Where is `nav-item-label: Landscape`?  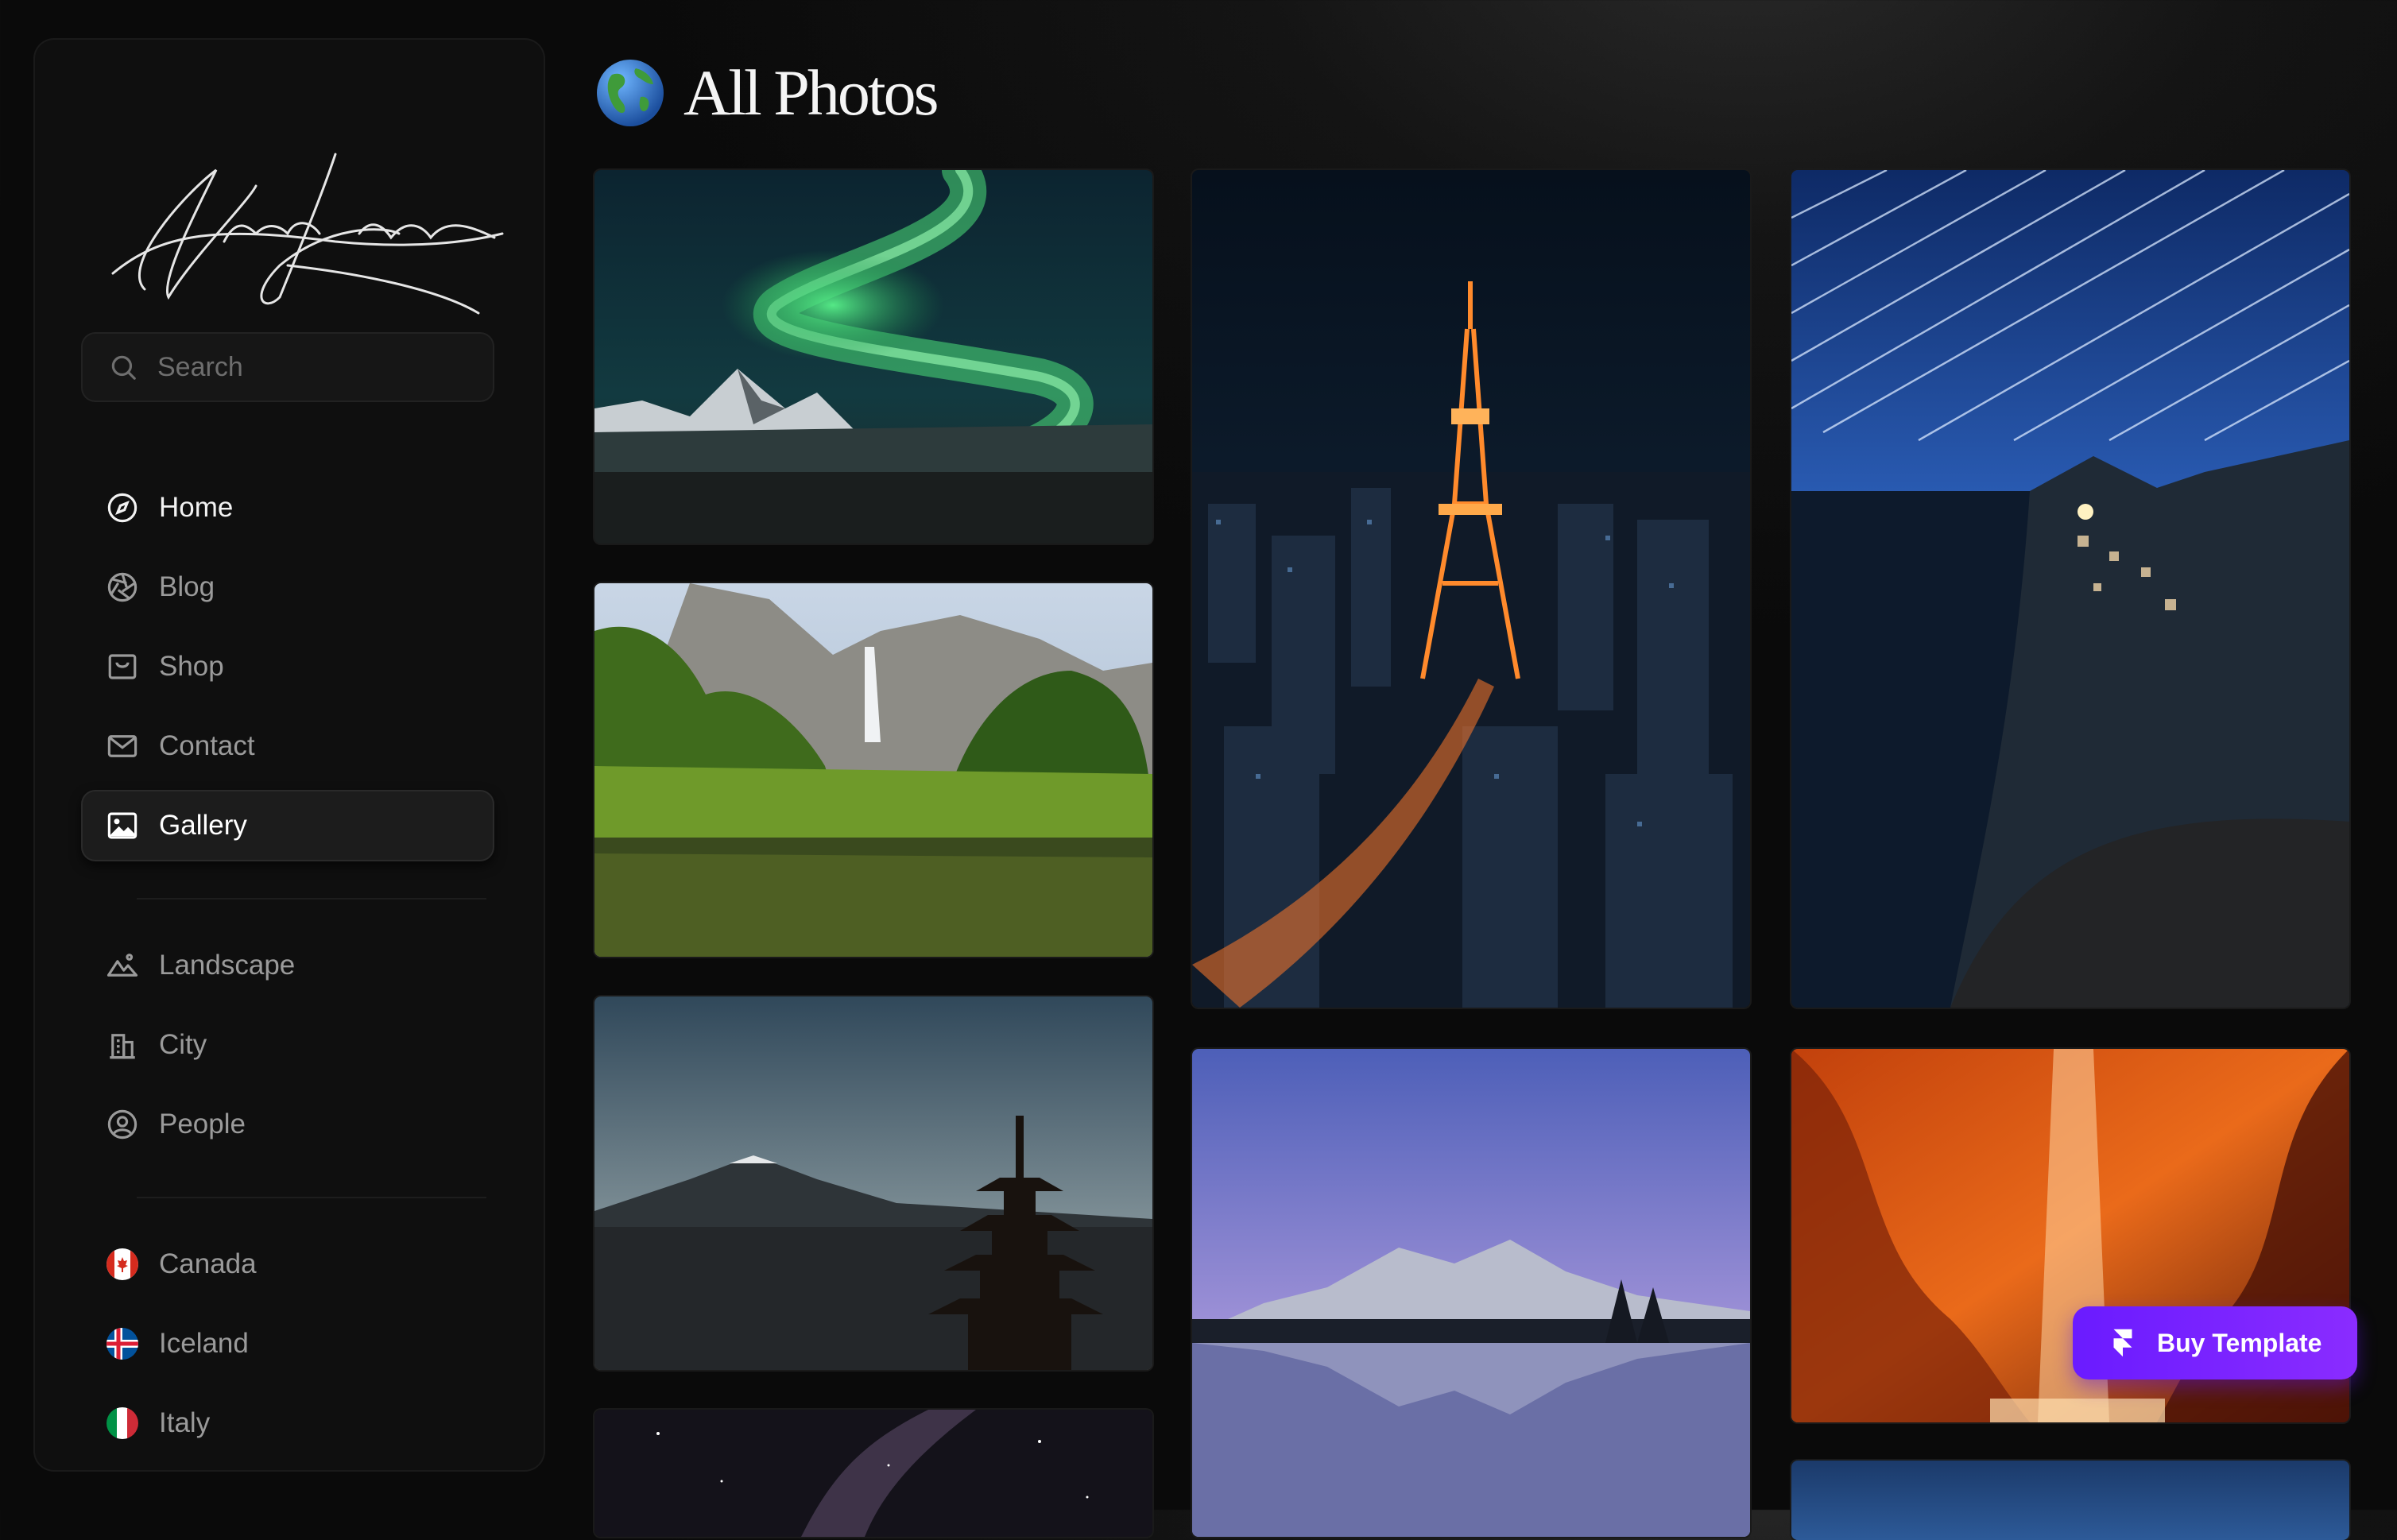 nav-item-label: Landscape is located at coordinates (227, 966).